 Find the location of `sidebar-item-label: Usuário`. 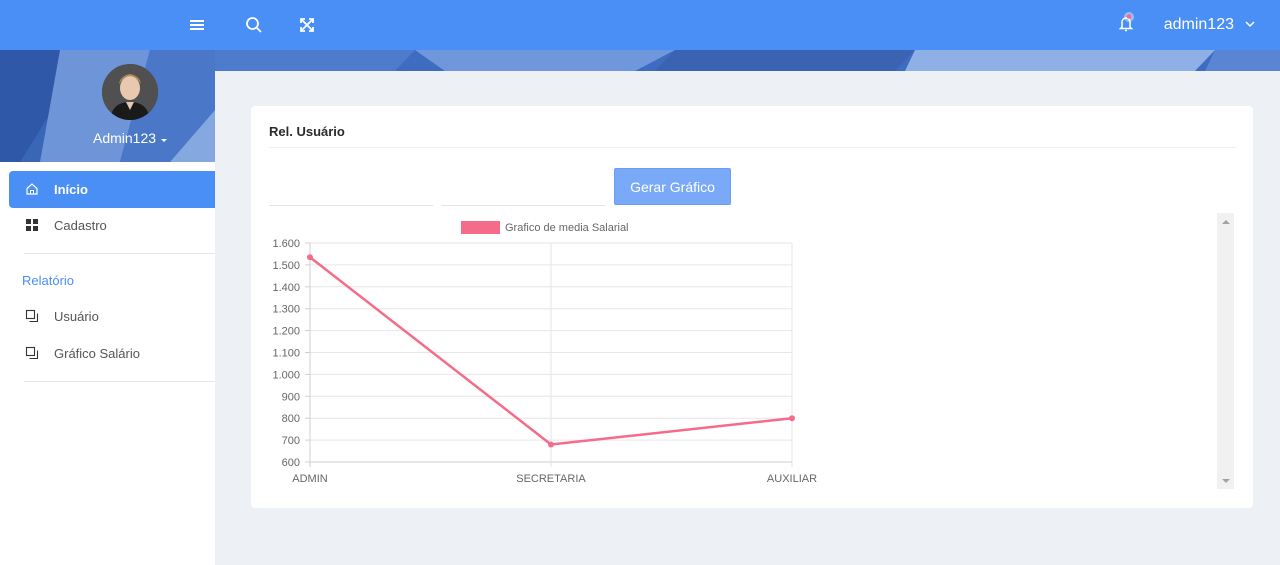

sidebar-item-label: Usuário is located at coordinates (76, 316).